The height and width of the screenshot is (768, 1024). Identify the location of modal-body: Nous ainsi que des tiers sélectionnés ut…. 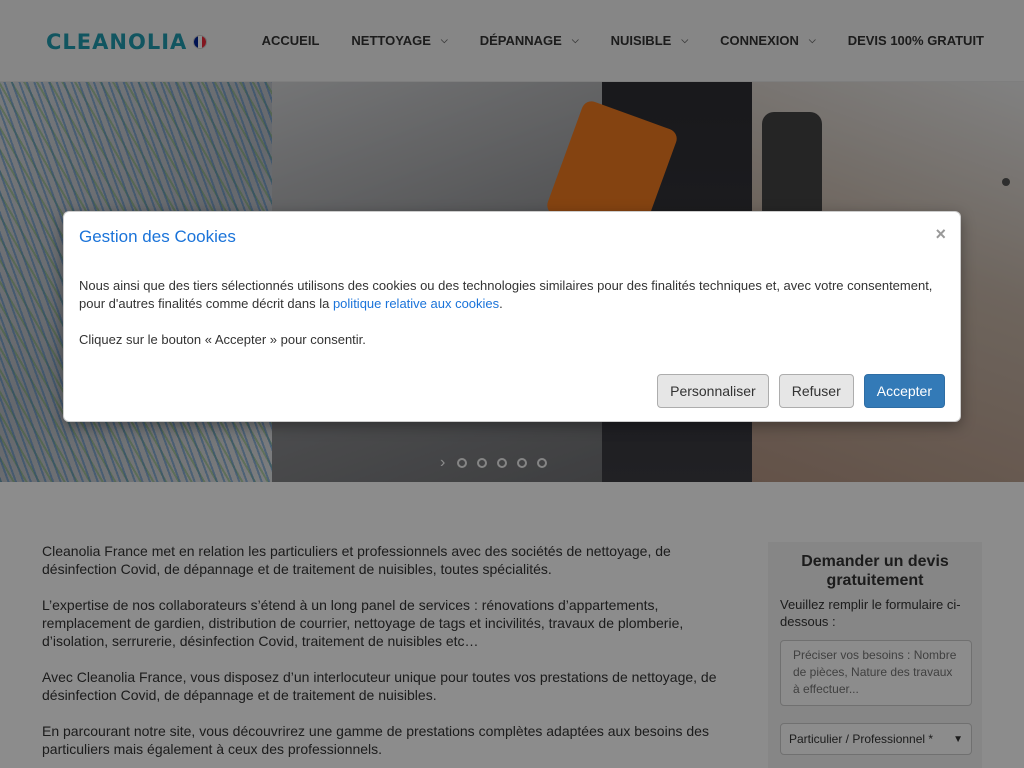
(509, 322).